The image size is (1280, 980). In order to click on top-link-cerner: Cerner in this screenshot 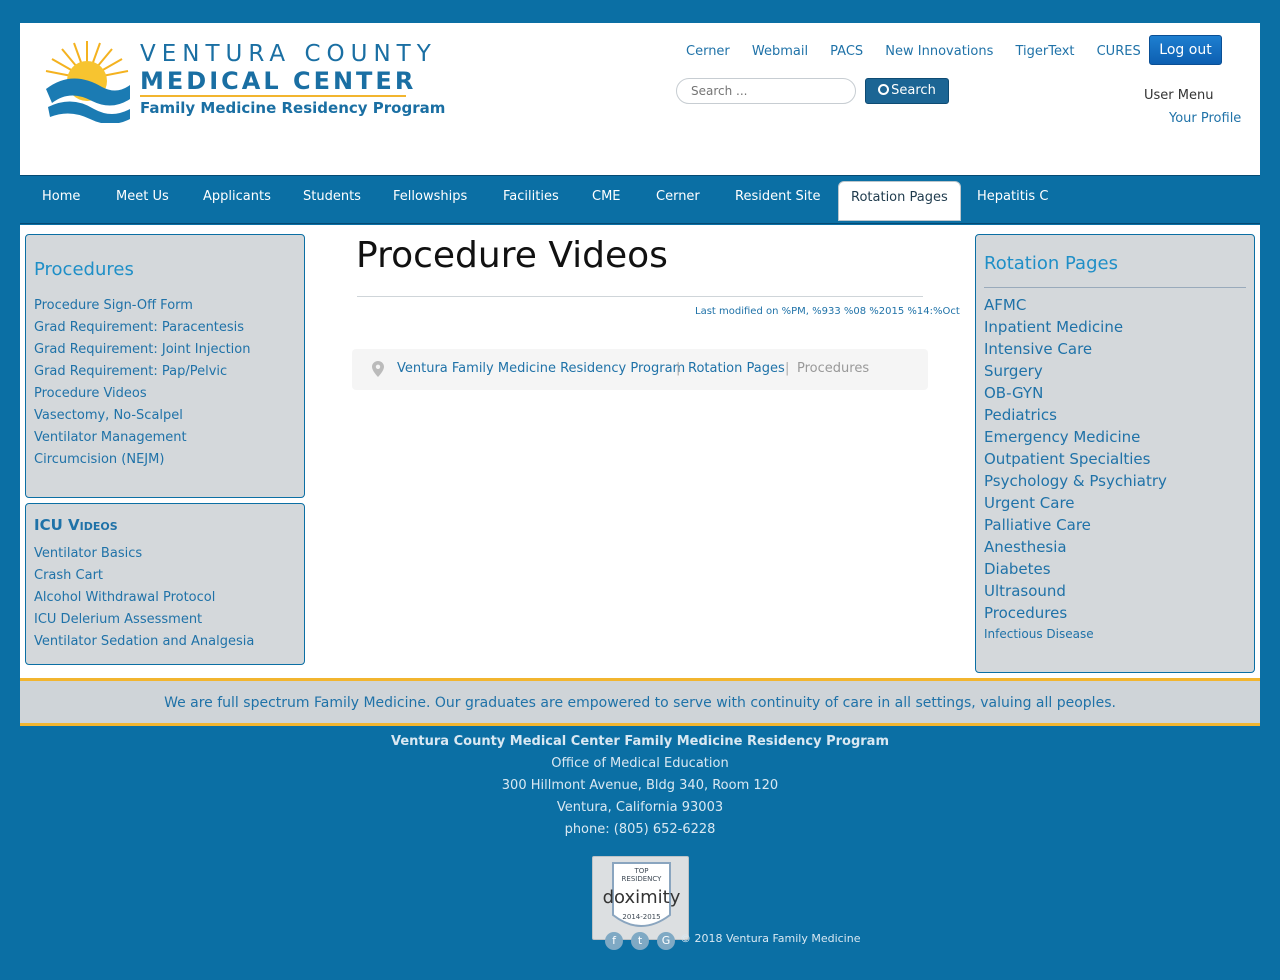, I will do `click(708, 51)`.